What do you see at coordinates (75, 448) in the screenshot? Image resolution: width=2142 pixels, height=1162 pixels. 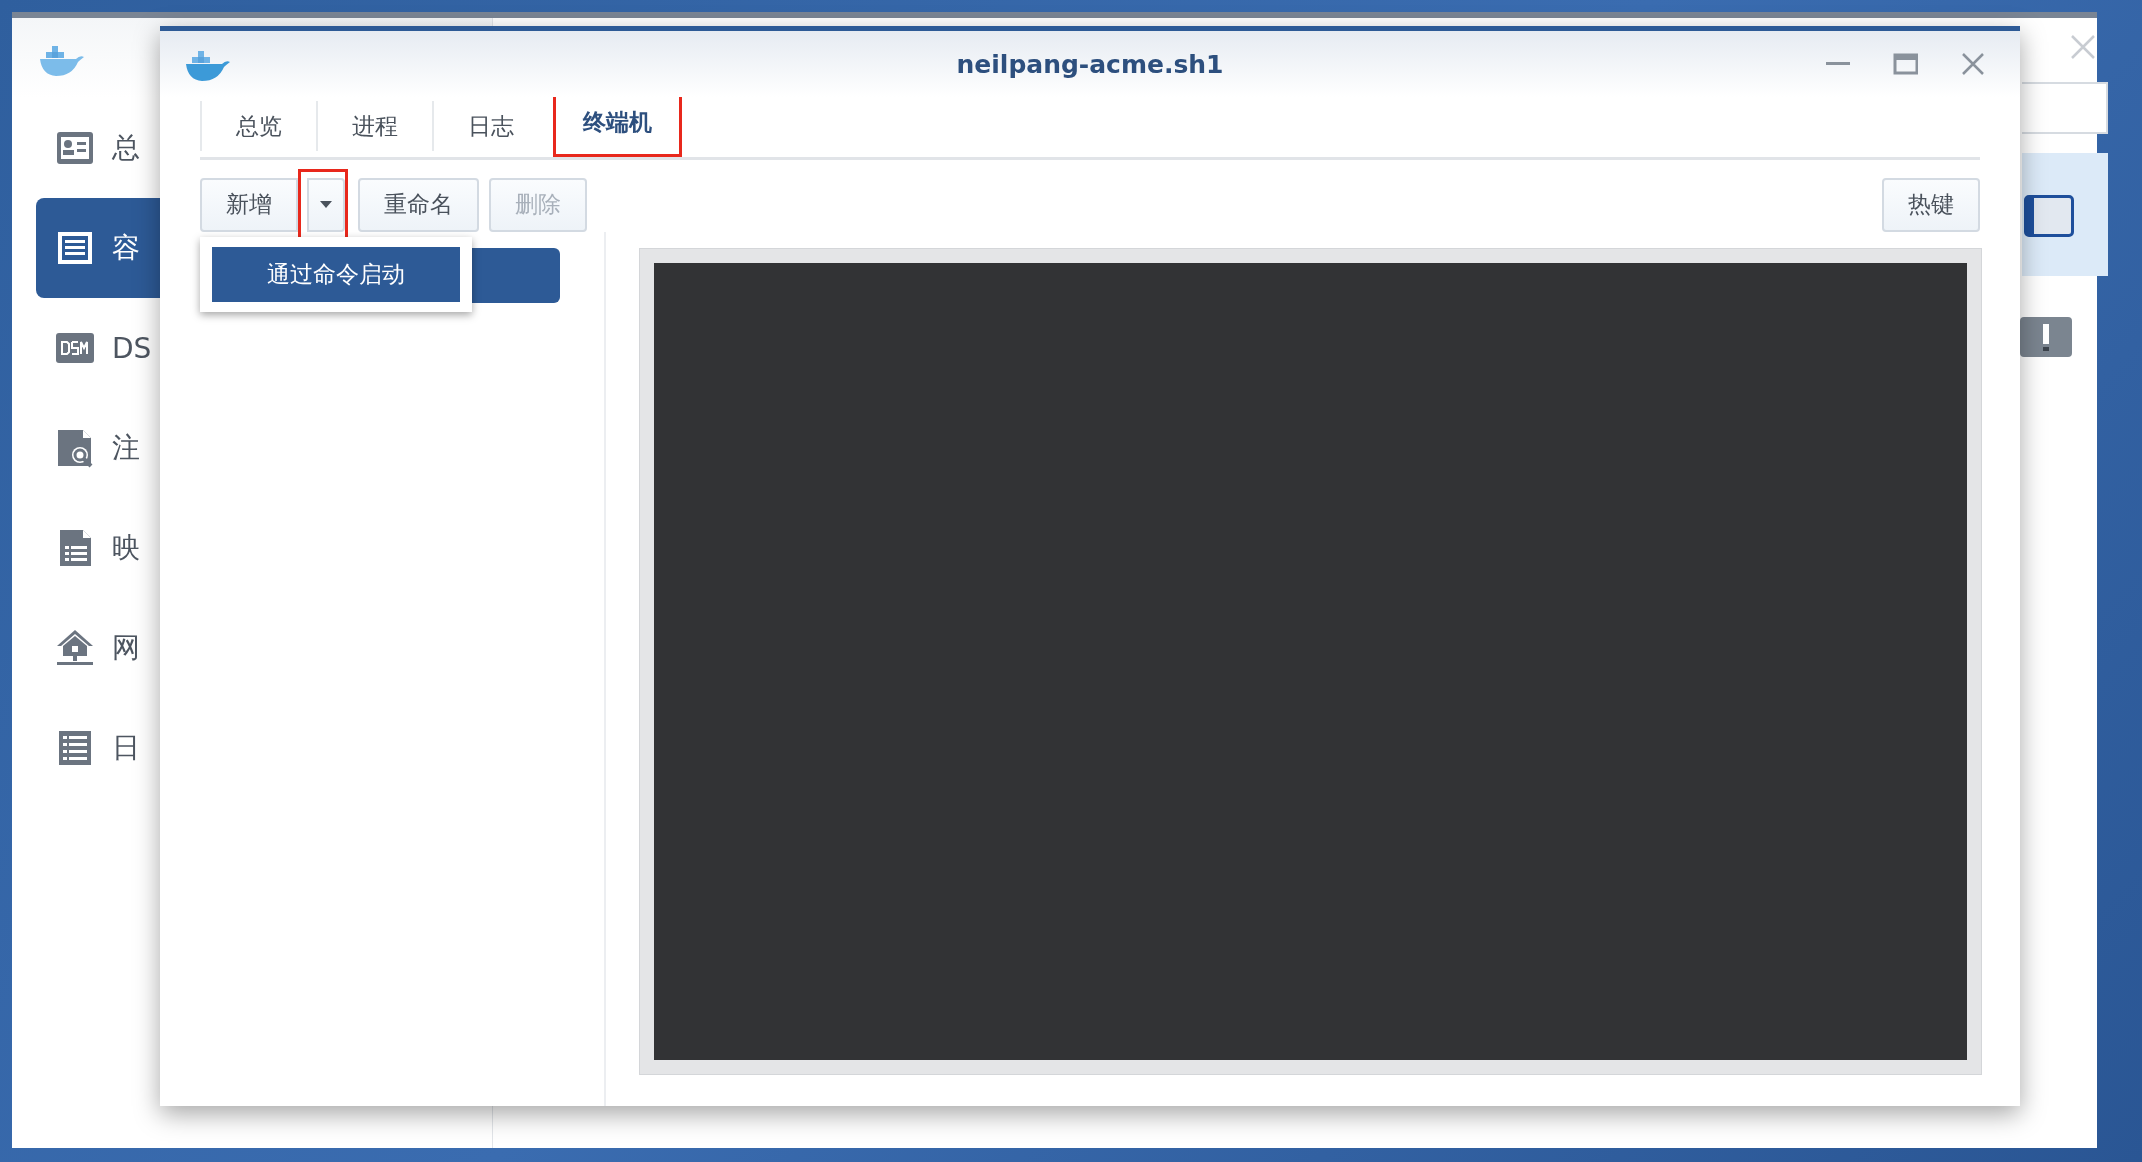 I see `document-search-icon` at bounding box center [75, 448].